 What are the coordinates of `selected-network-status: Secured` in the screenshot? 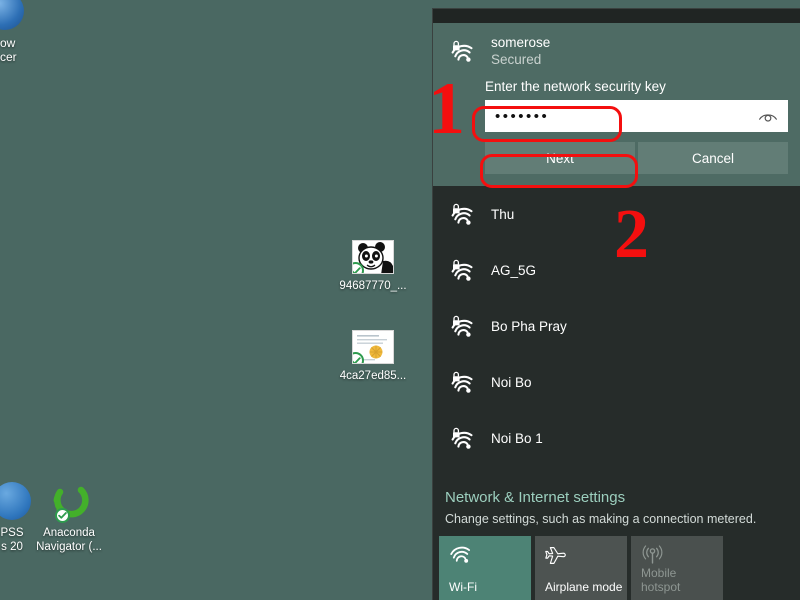 It's located at (516, 59).